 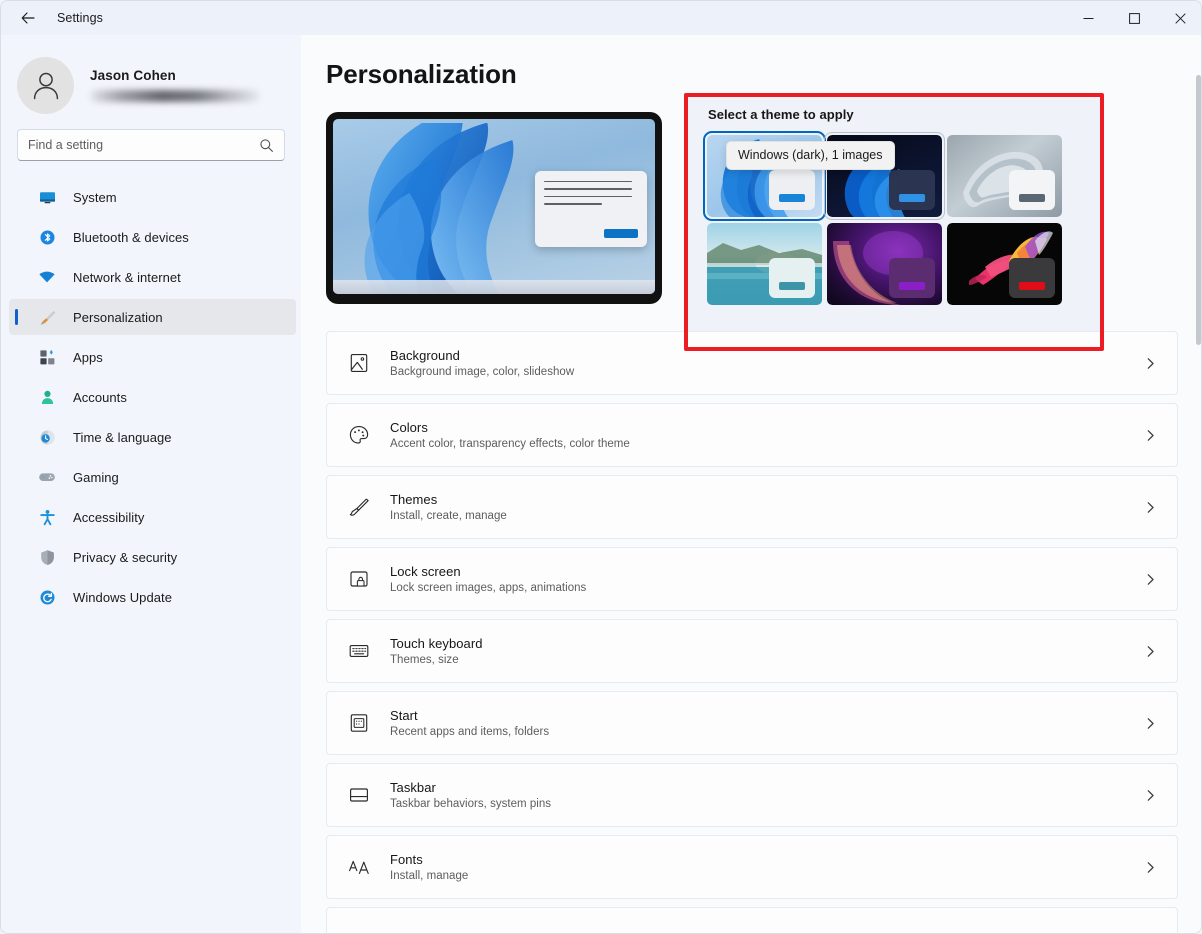 I want to click on sidebar-item-bluetooth-devices: Bluetooth & devices, so click(x=152, y=237).